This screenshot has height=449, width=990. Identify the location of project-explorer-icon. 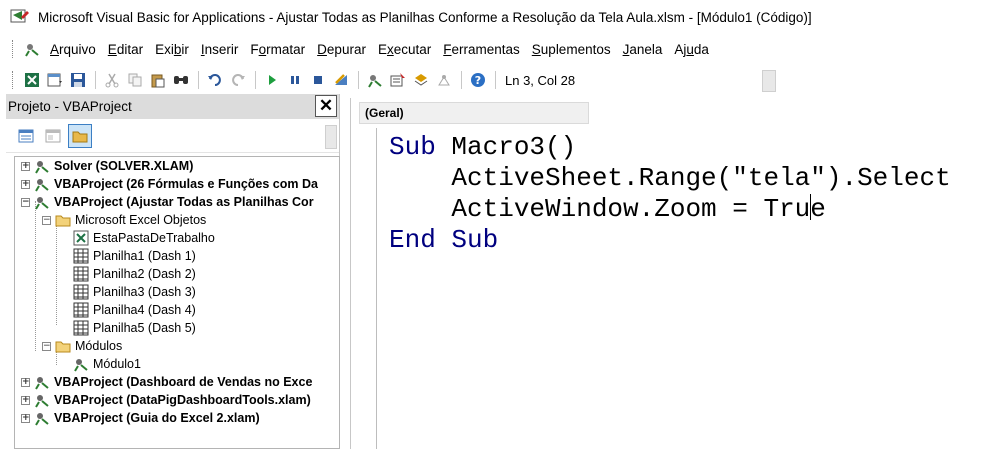
(375, 80).